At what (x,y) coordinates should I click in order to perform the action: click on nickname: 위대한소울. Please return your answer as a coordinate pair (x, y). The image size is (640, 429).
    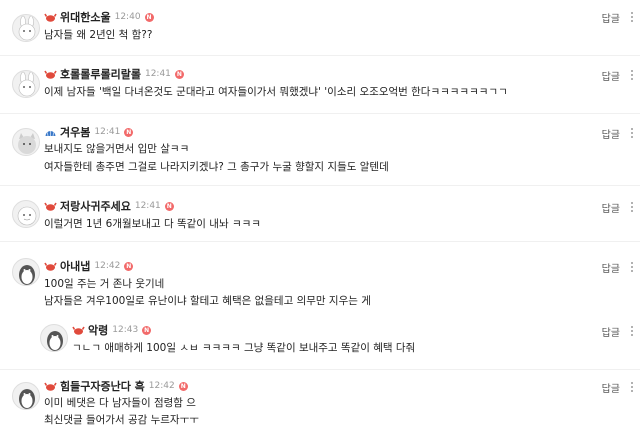
    Looking at the image, I should click on (85, 17).